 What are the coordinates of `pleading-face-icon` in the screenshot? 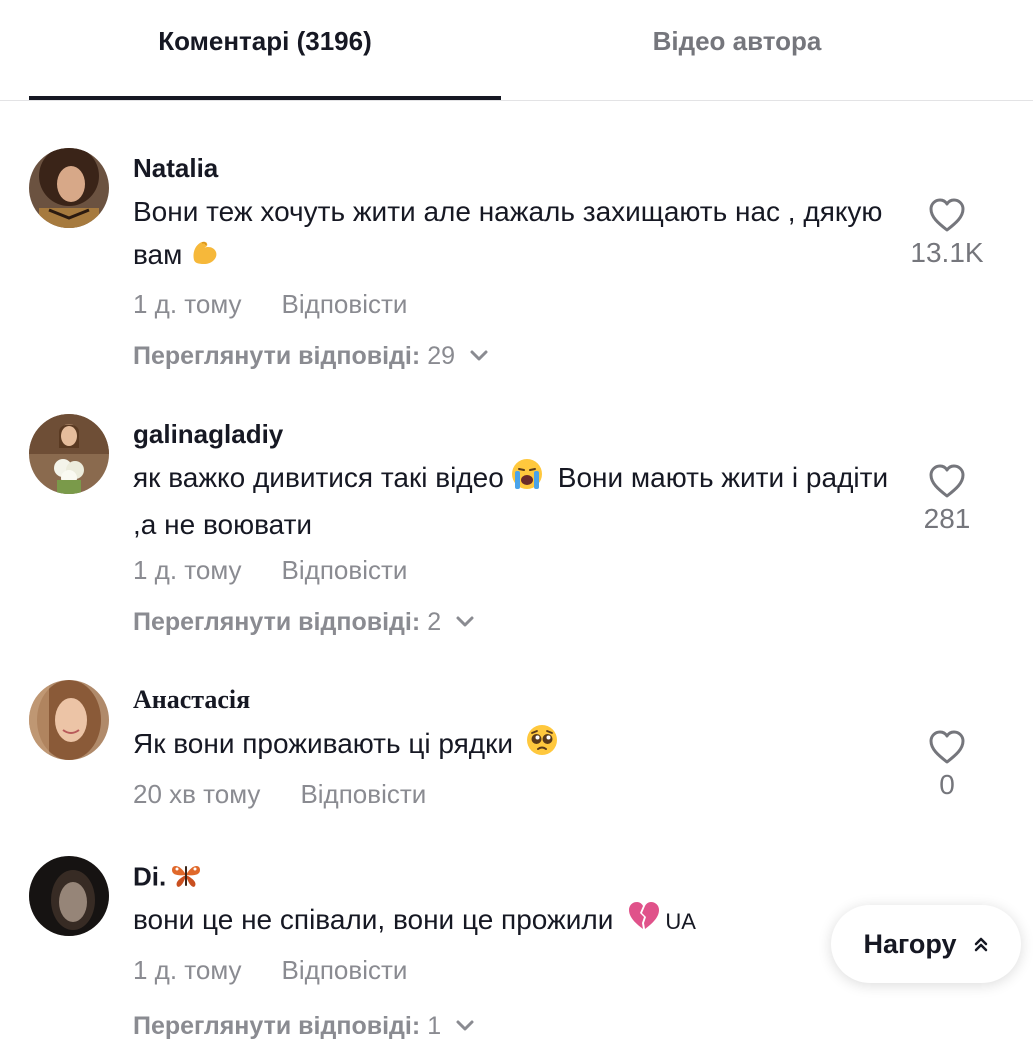 It's located at (542, 746).